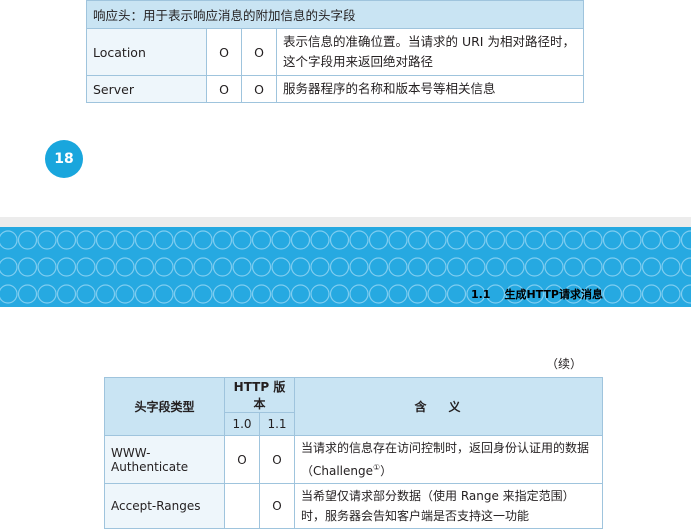  Describe the element at coordinates (553, 294) in the screenshot. I see `section-title: 生成HTTP请求消息` at that location.